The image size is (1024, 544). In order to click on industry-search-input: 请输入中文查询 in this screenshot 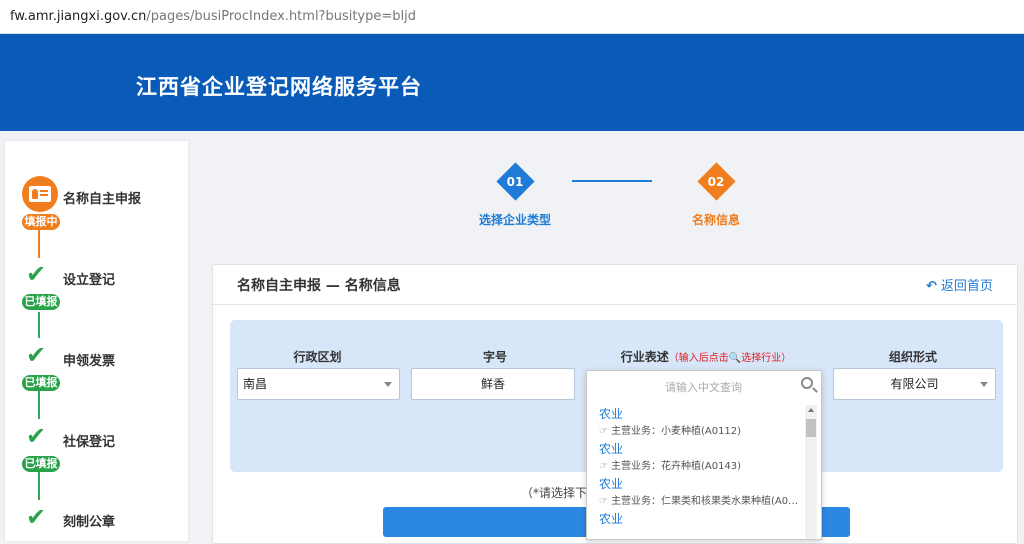, I will do `click(704, 386)`.